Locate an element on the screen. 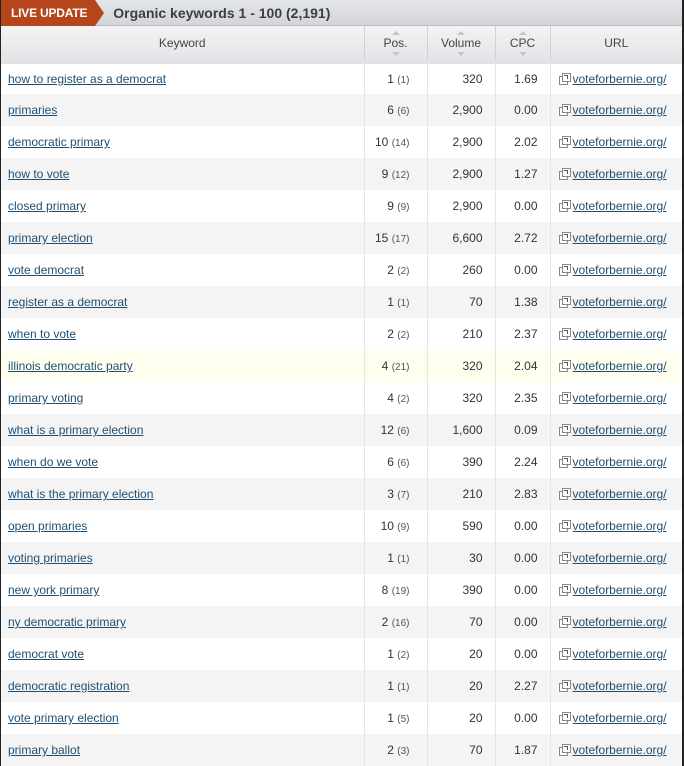 The height and width of the screenshot is (766, 684). previous-position: (1) is located at coordinates (403, 303).